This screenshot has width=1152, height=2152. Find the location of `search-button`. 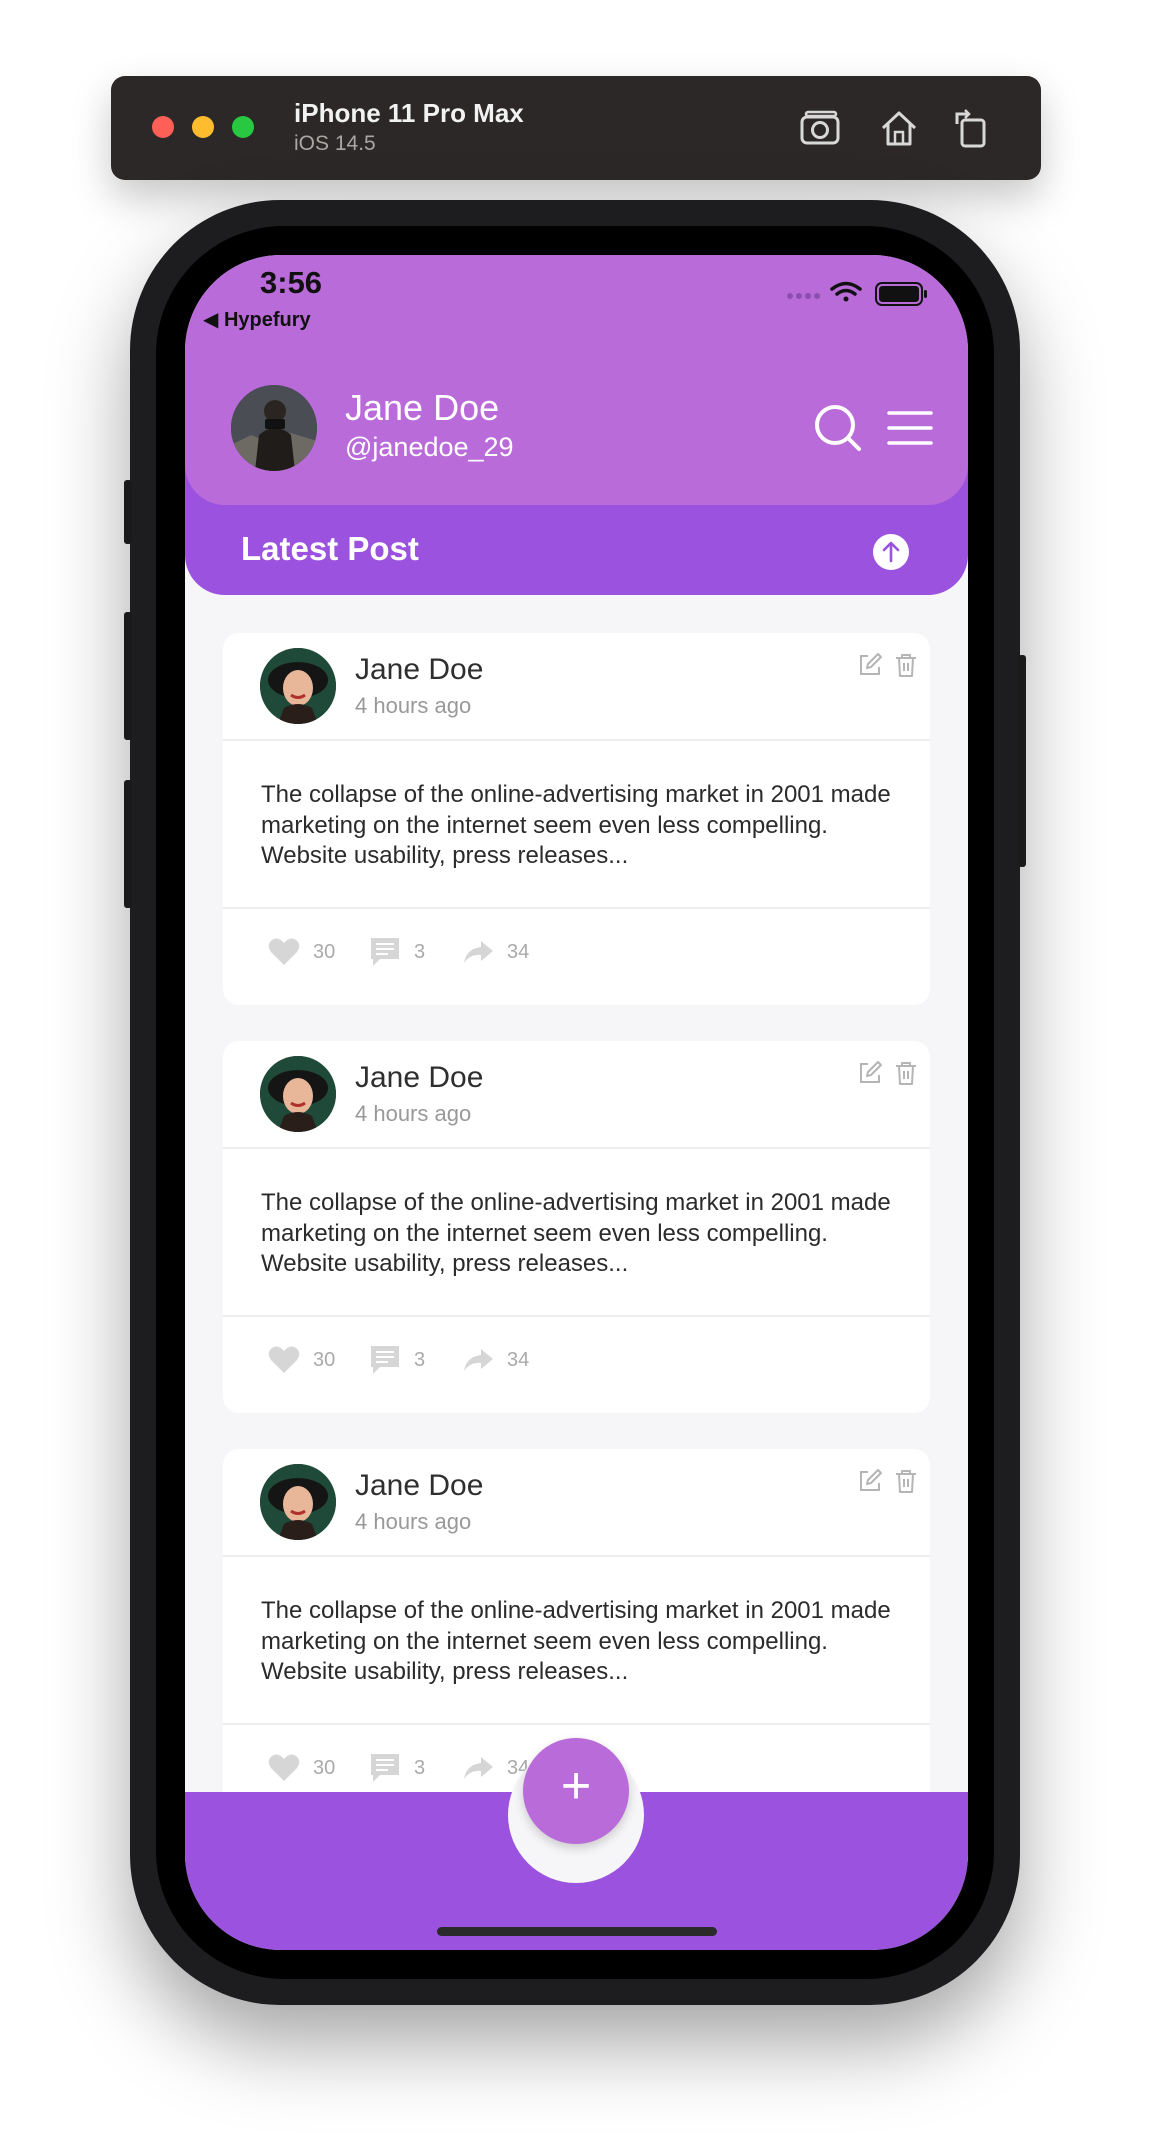

search-button is located at coordinates (838, 428).